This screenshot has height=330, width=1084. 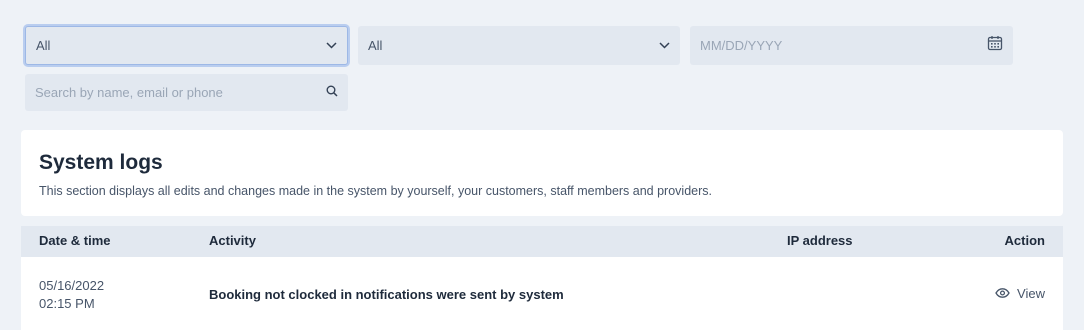 What do you see at coordinates (101, 162) in the screenshot?
I see `page-title: System logs` at bounding box center [101, 162].